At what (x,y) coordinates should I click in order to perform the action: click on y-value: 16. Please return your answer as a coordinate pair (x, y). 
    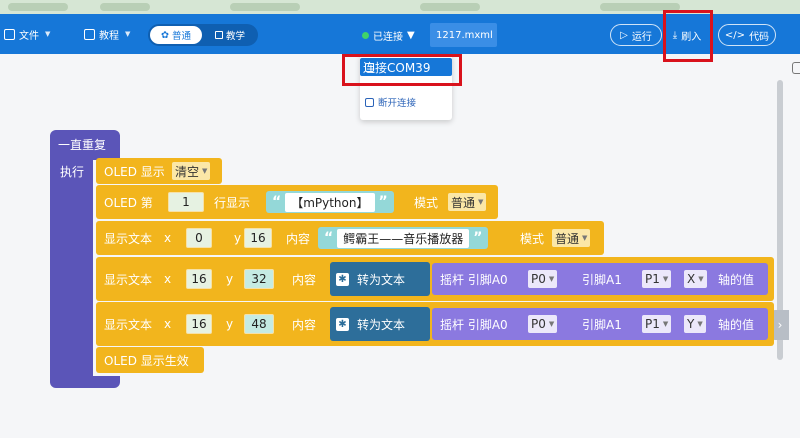
    Looking at the image, I should click on (258, 238).